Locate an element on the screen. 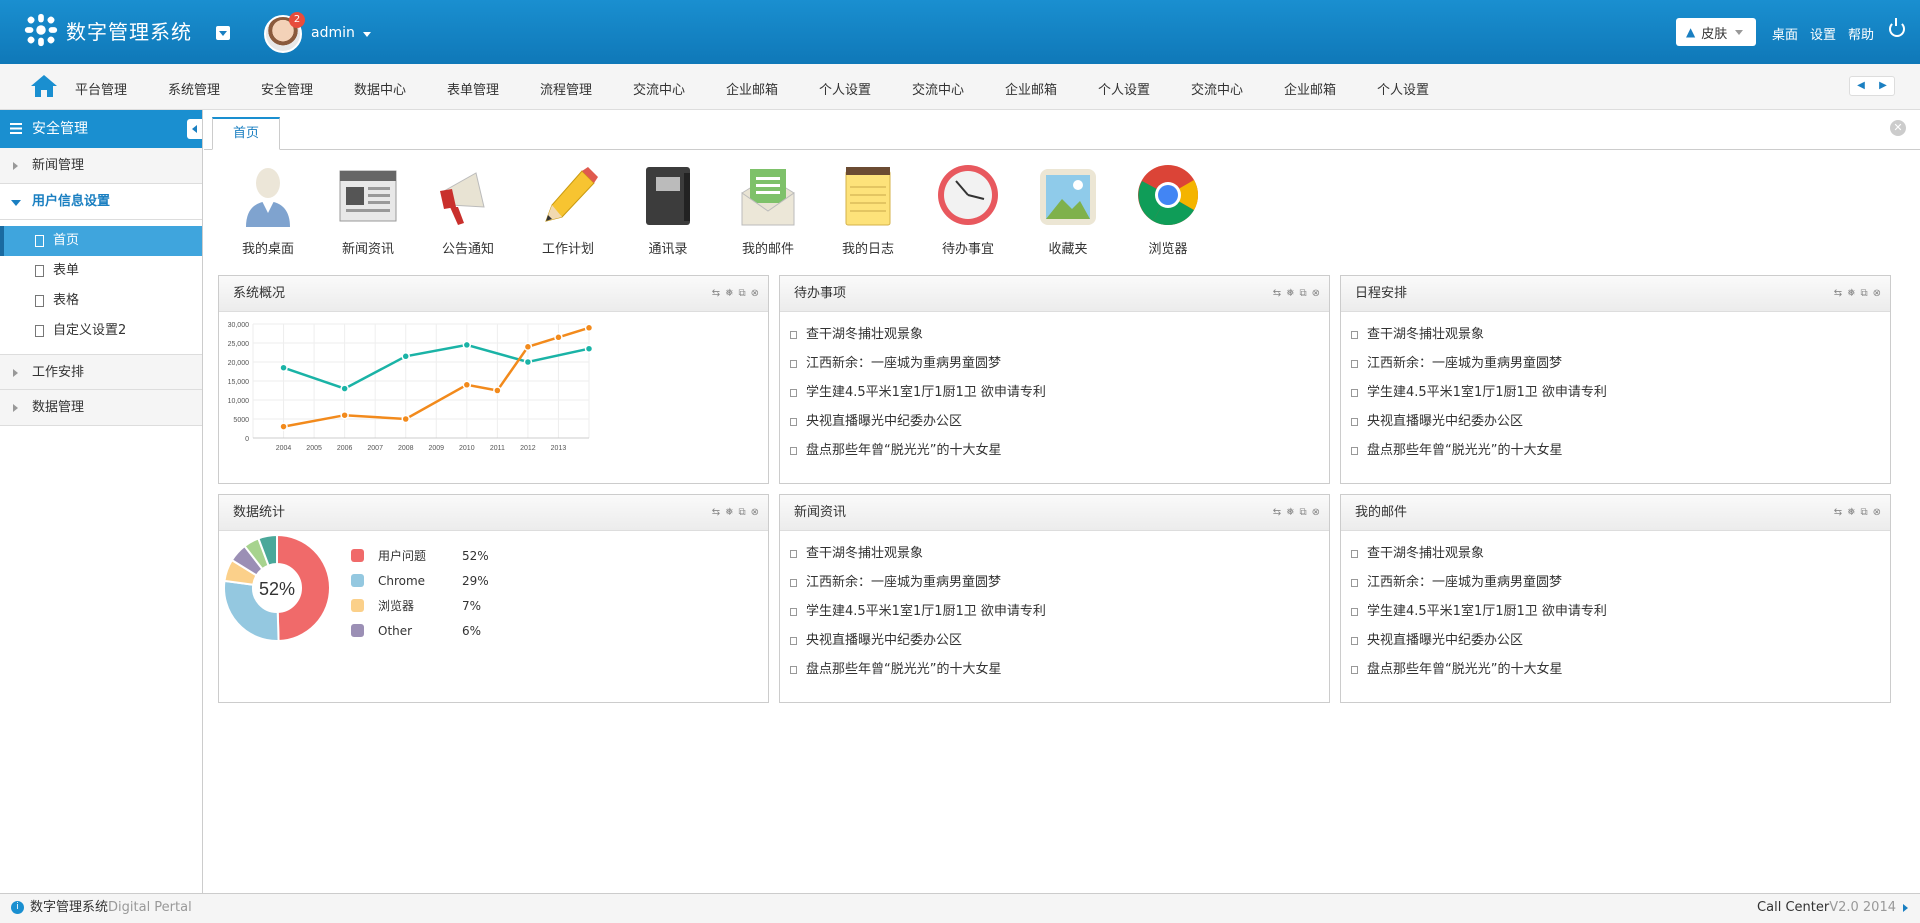 The image size is (1920, 923). shortcut-browser: 浏览器 is located at coordinates (1168, 210).